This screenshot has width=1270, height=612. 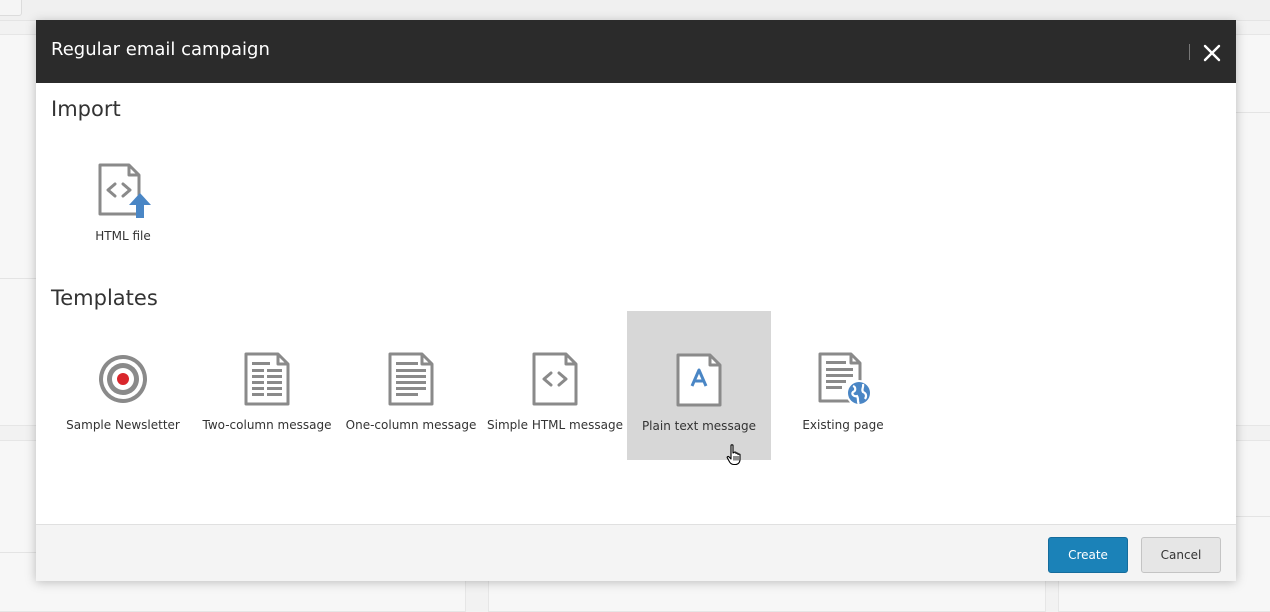 I want to click on one-column-document-icon, so click(x=411, y=379).